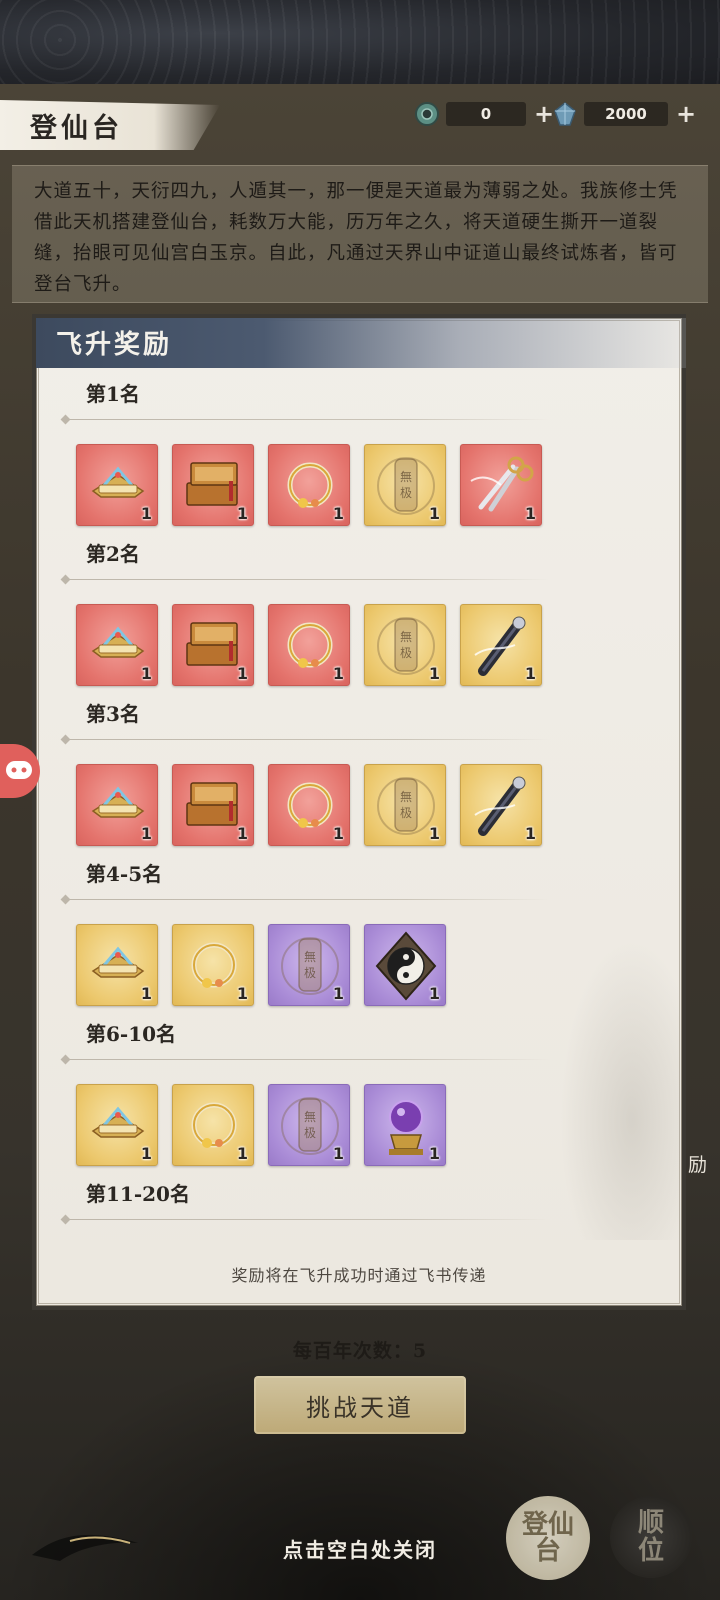 Image resolution: width=720 pixels, height=1600 pixels. I want to click on tier-label: 第11-20名, so click(138, 1194).